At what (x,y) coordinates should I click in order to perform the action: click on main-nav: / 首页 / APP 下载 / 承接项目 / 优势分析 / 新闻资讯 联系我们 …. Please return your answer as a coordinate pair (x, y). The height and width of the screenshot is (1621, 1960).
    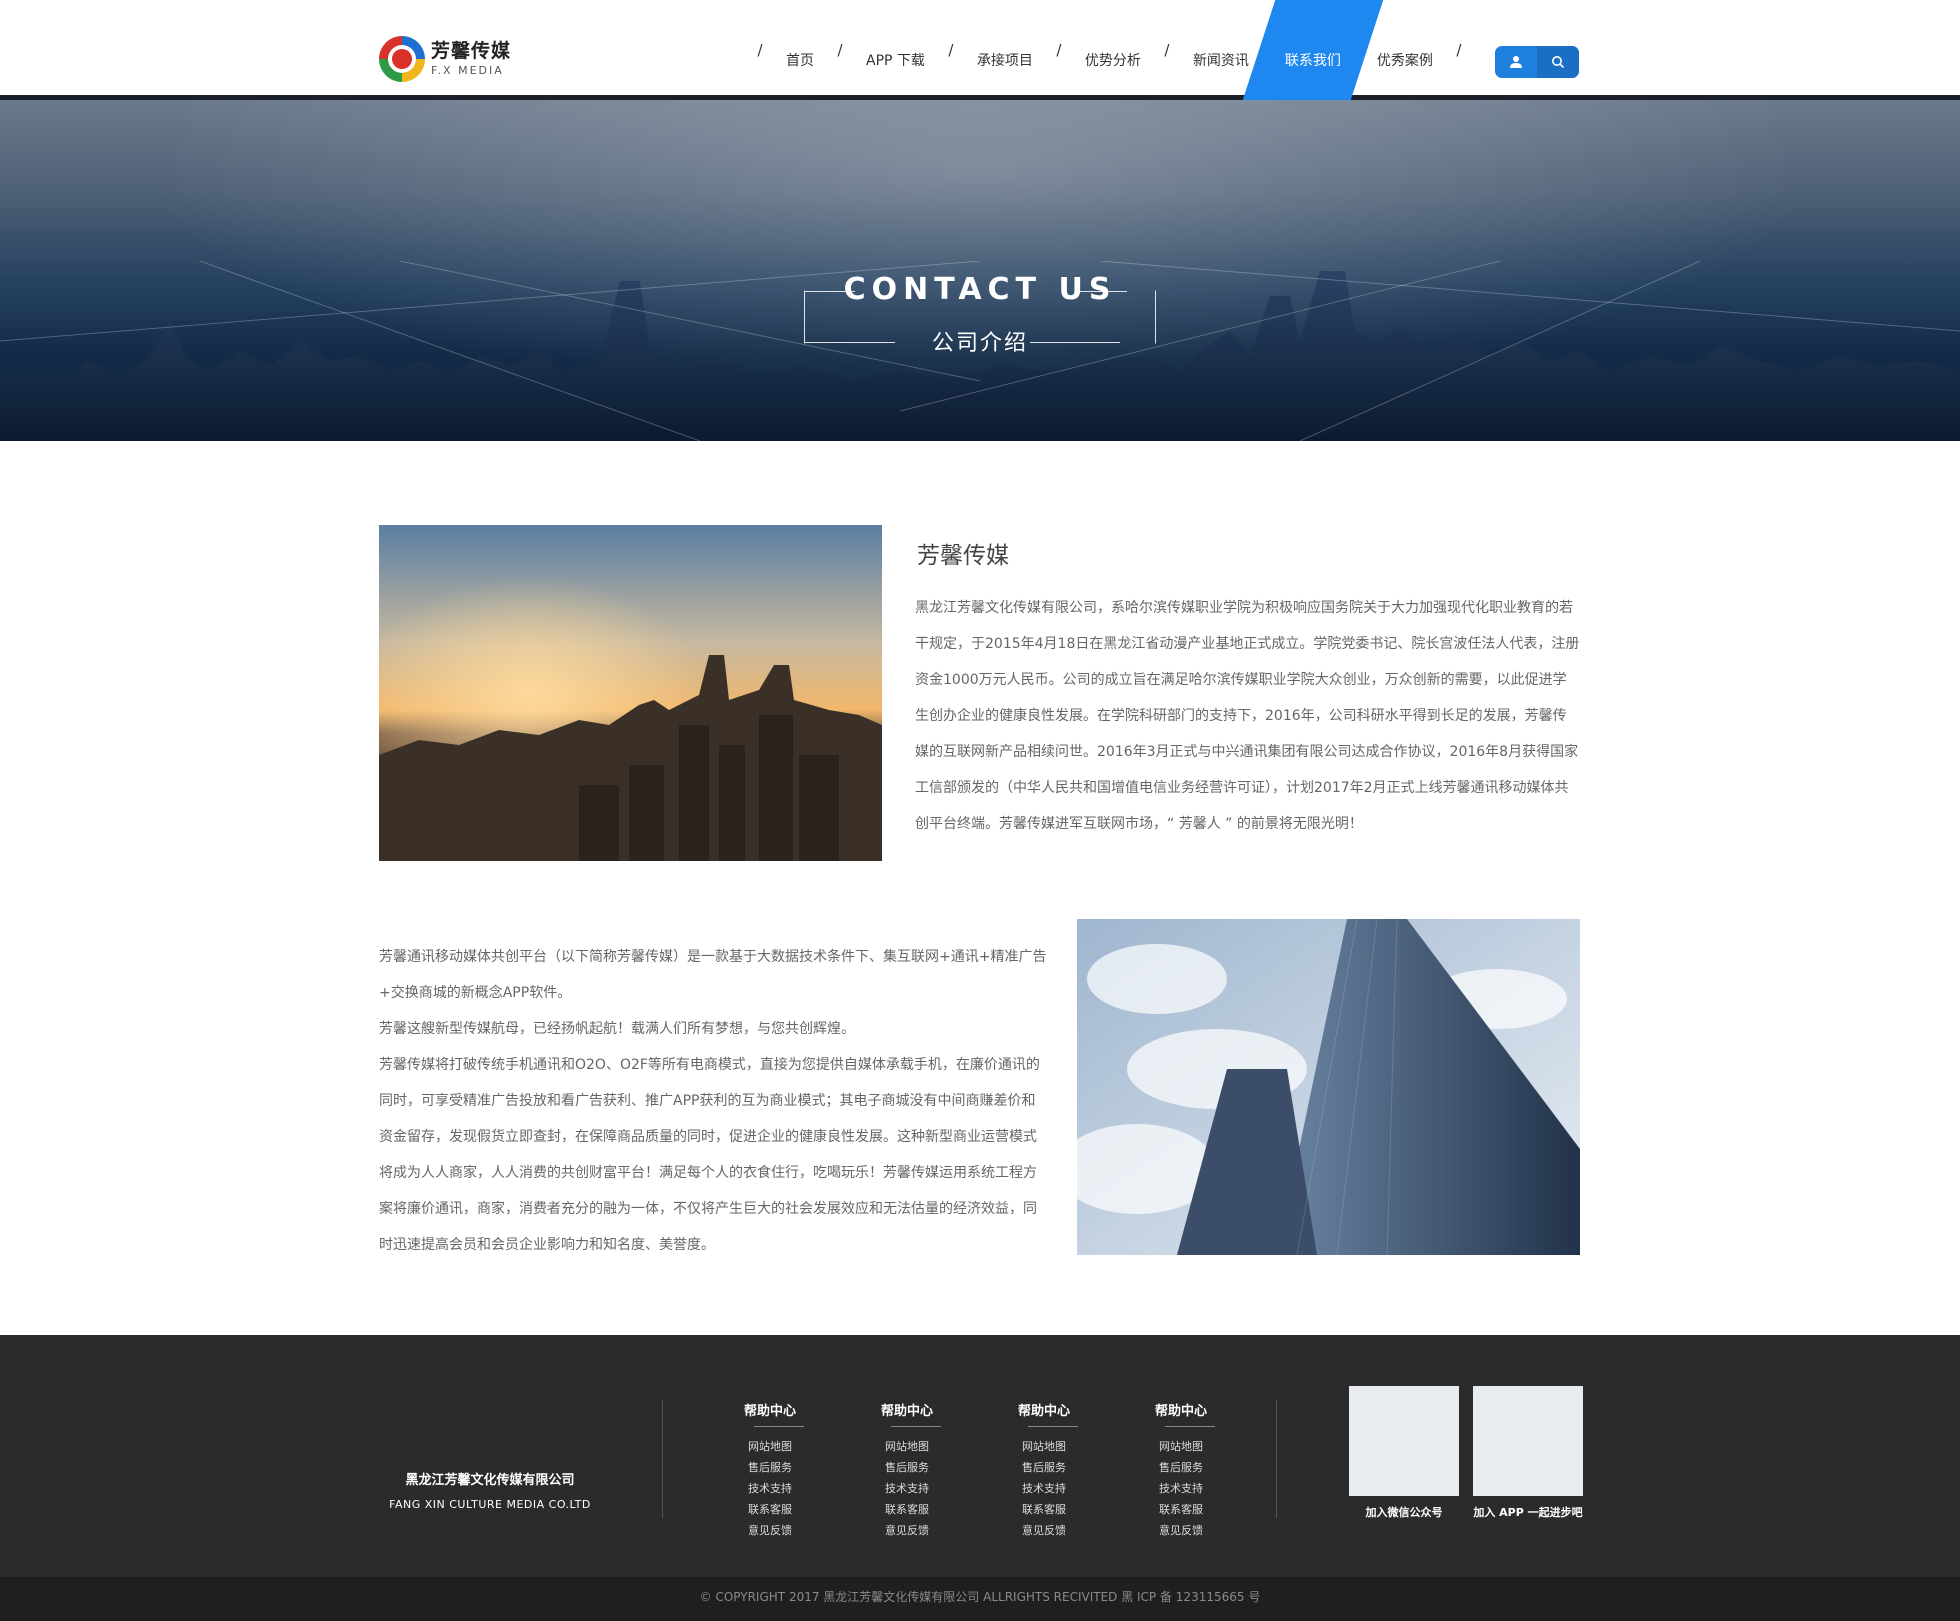
    Looking at the image, I should click on (1109, 50).